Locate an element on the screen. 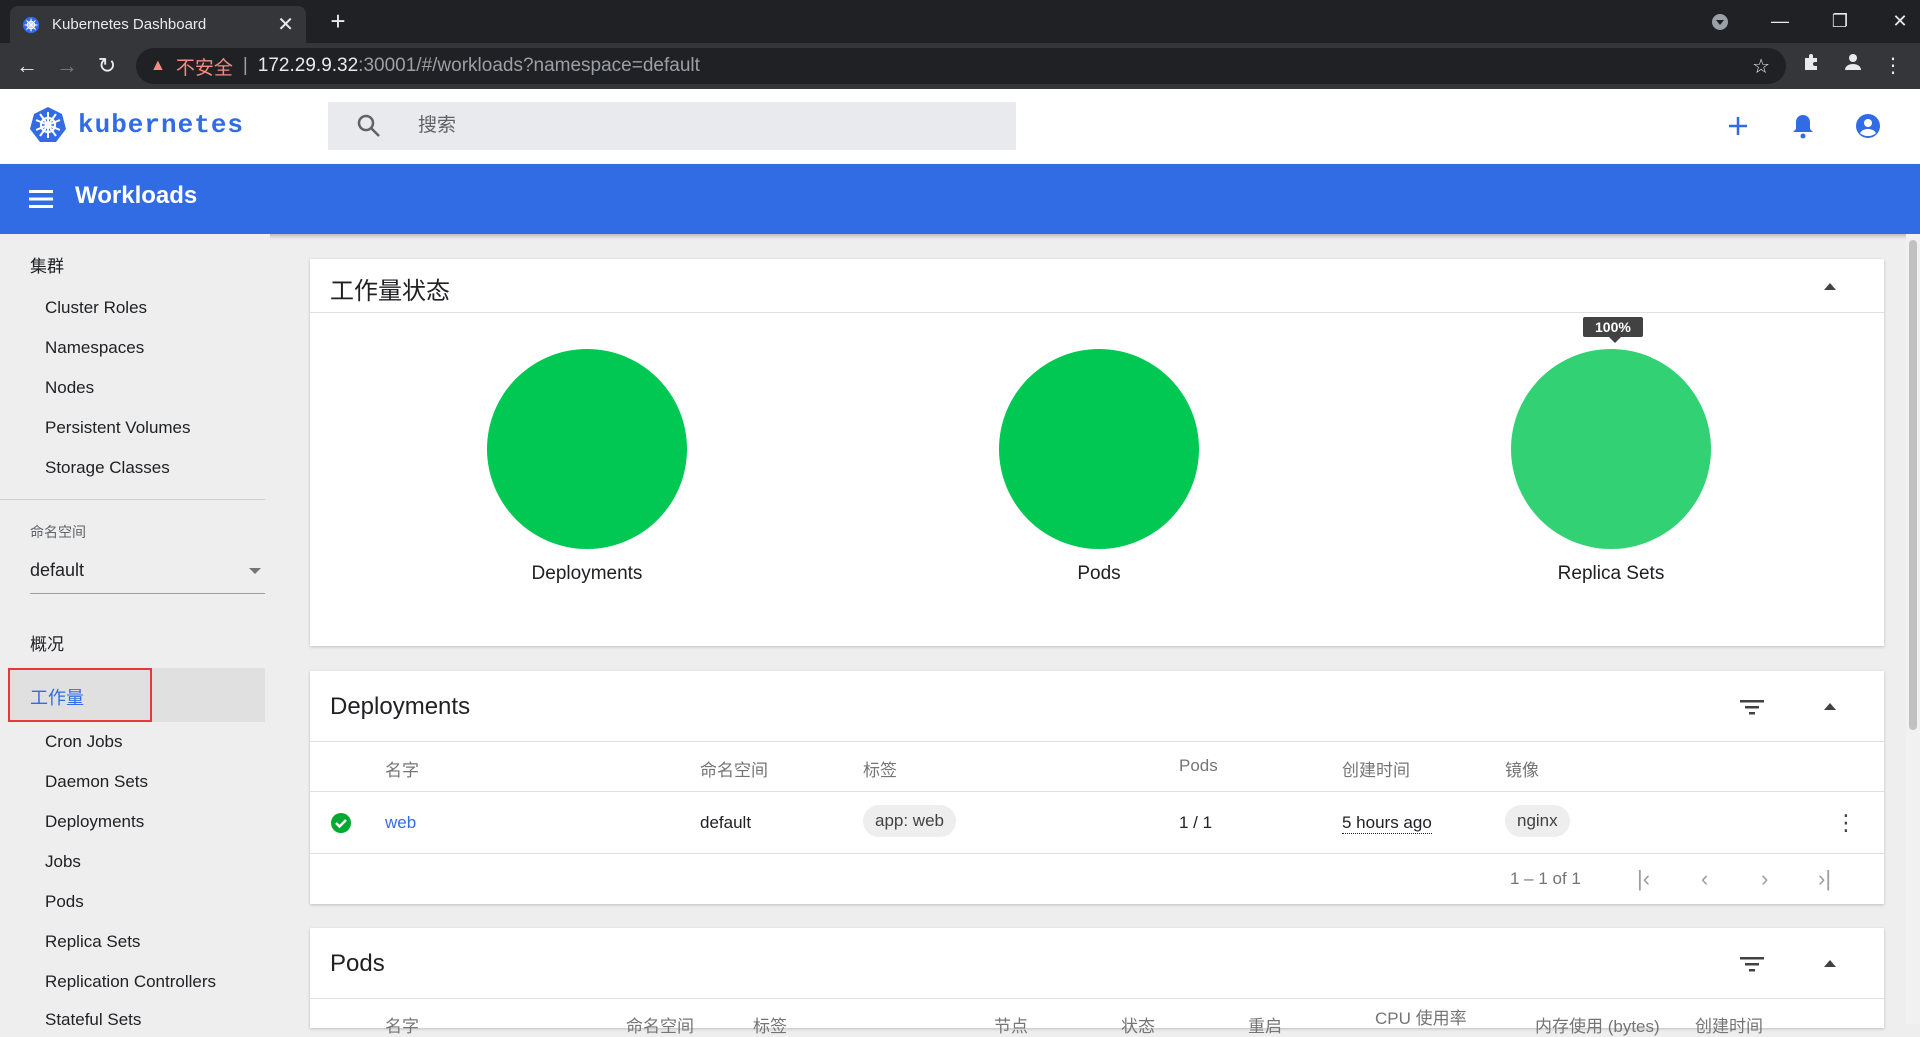  sidebar-item-cluster-roles: Cluster Roles is located at coordinates (96, 308).